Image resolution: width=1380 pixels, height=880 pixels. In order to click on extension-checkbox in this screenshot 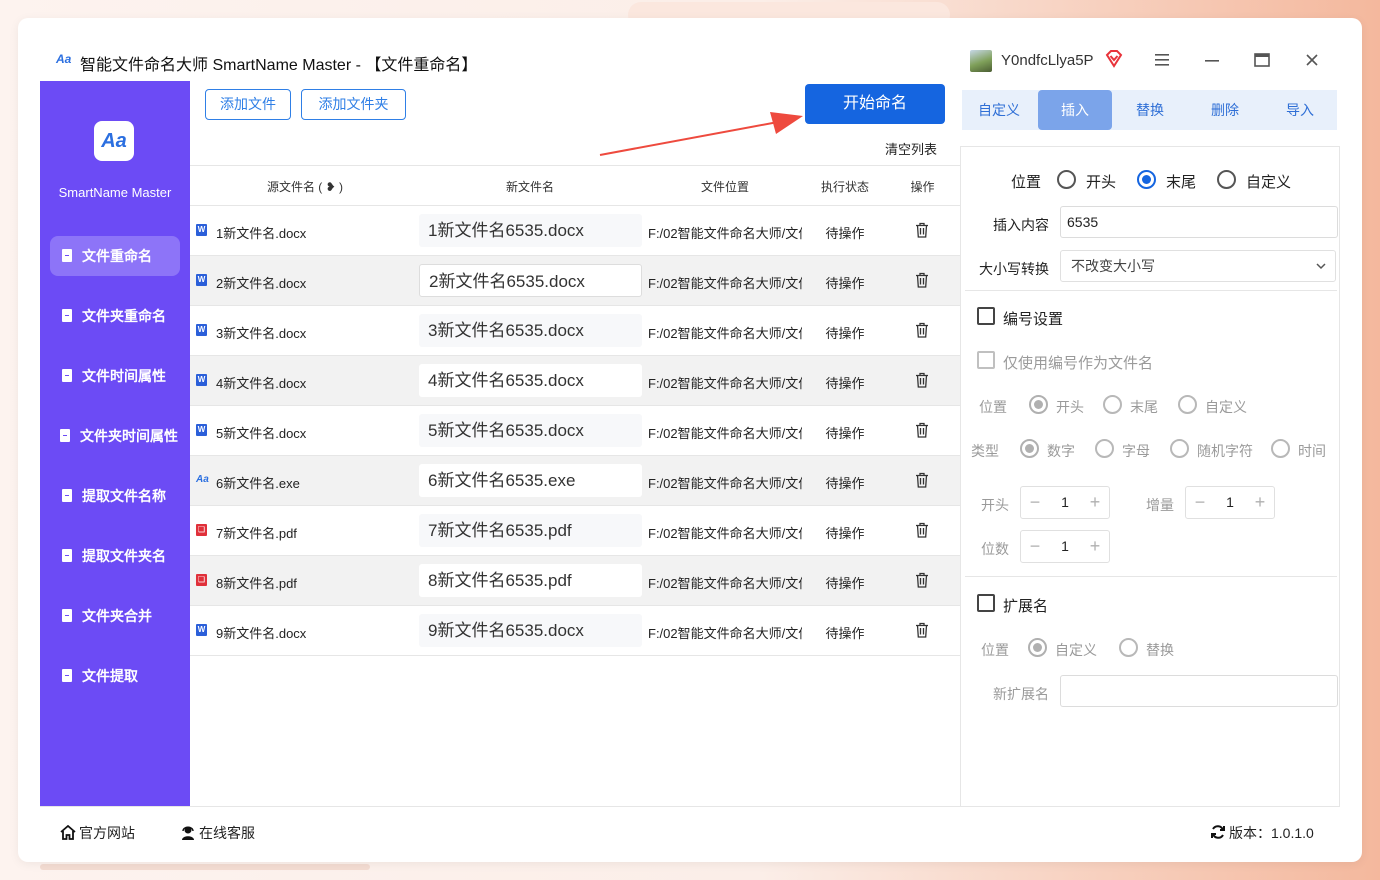, I will do `click(986, 603)`.